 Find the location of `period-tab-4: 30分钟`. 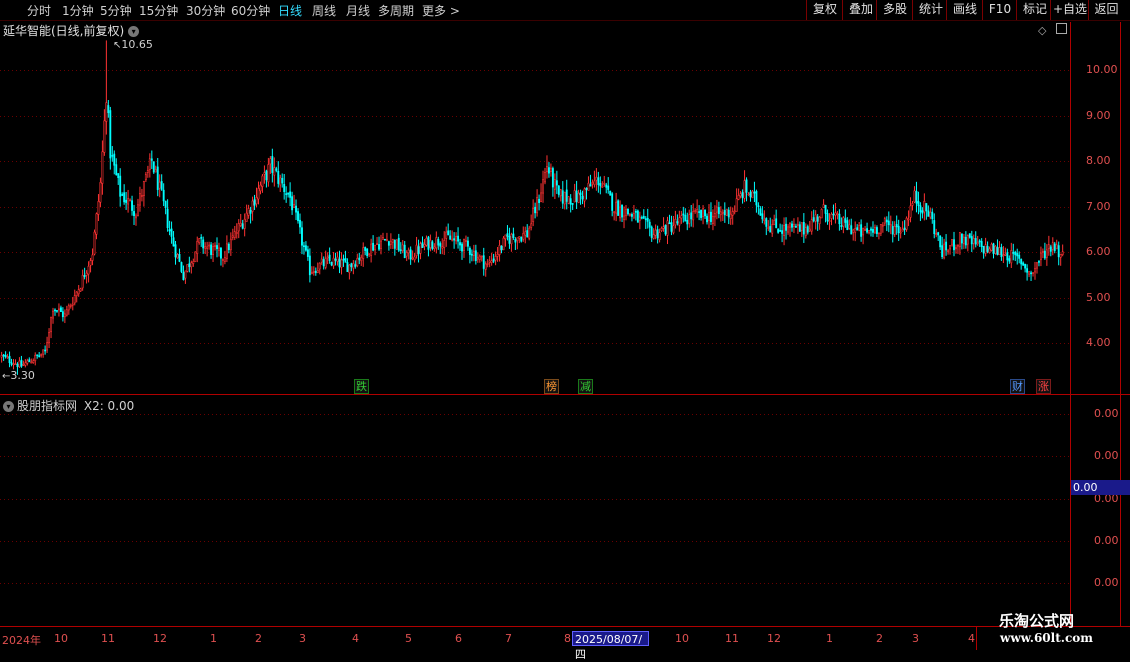

period-tab-4: 30分钟 is located at coordinates (205, 10).